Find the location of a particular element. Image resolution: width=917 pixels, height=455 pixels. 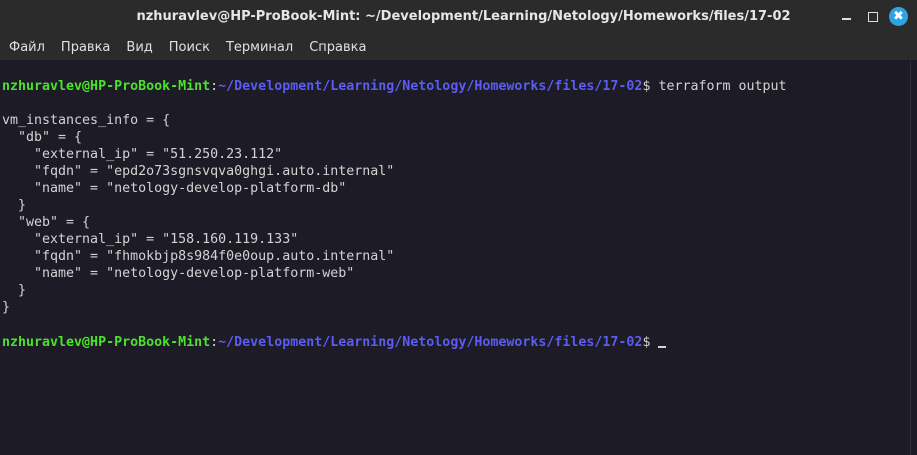

menu-help: Справка is located at coordinates (337, 47).